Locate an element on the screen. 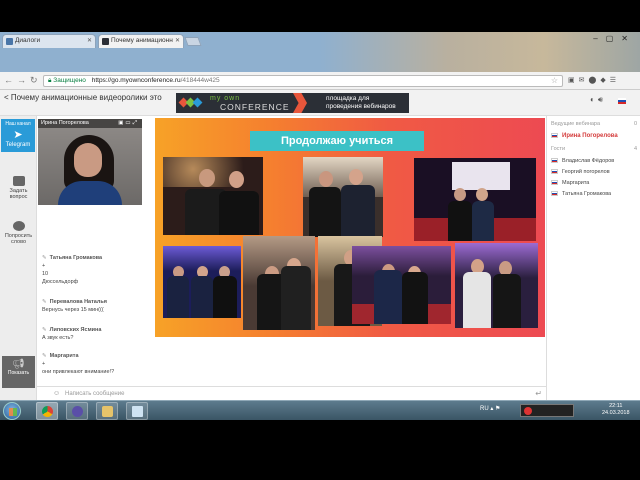 The width and height of the screenshot is (640, 480). tab-webinar: Почему анимационн ✕ is located at coordinates (141, 41).